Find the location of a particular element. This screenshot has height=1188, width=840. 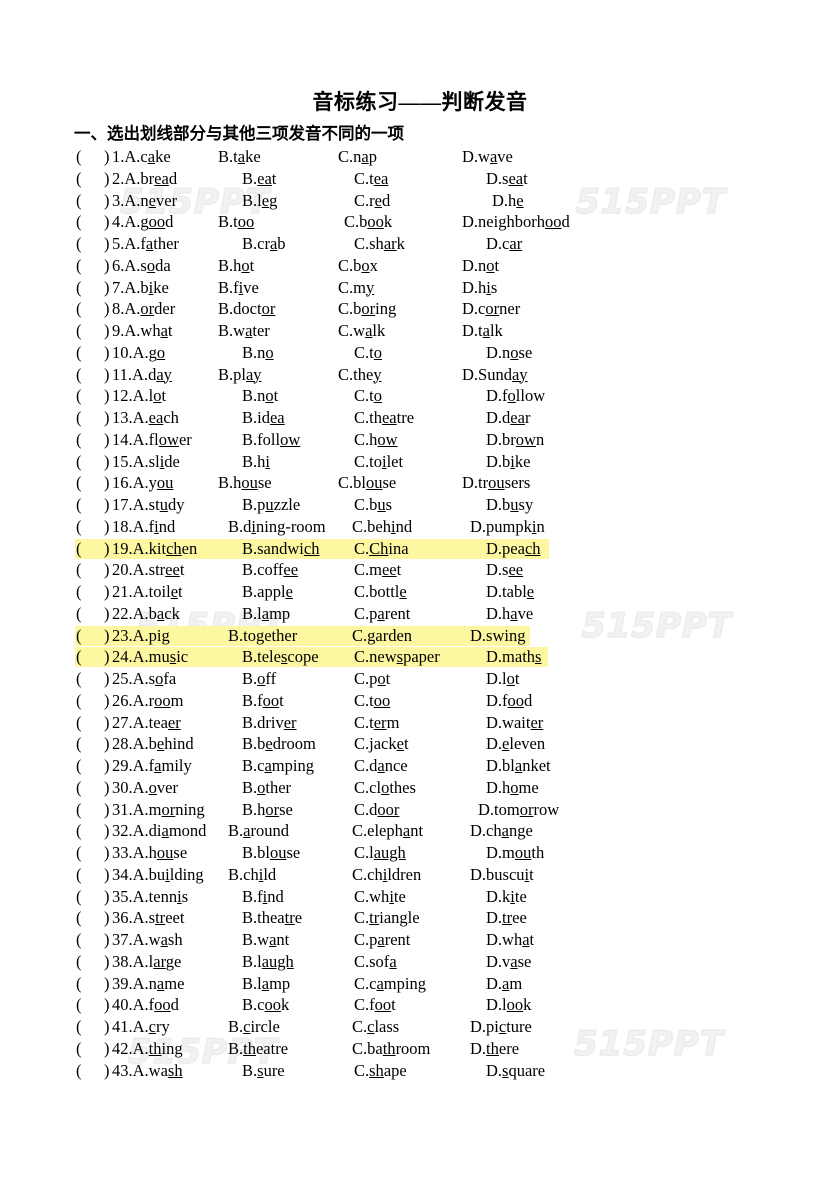

answer-option: D.waiter is located at coordinates (514, 723).